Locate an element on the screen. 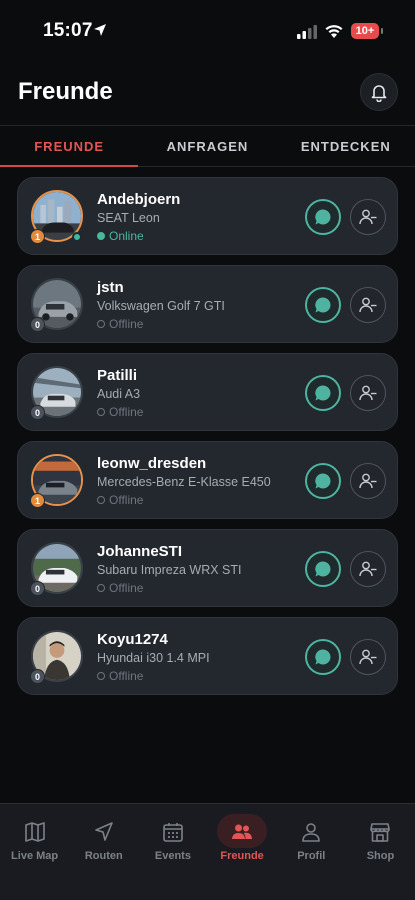  friend-card: 0 Koyu1274 Hyundai i30 1.4 MPI Offline is located at coordinates (207, 656).